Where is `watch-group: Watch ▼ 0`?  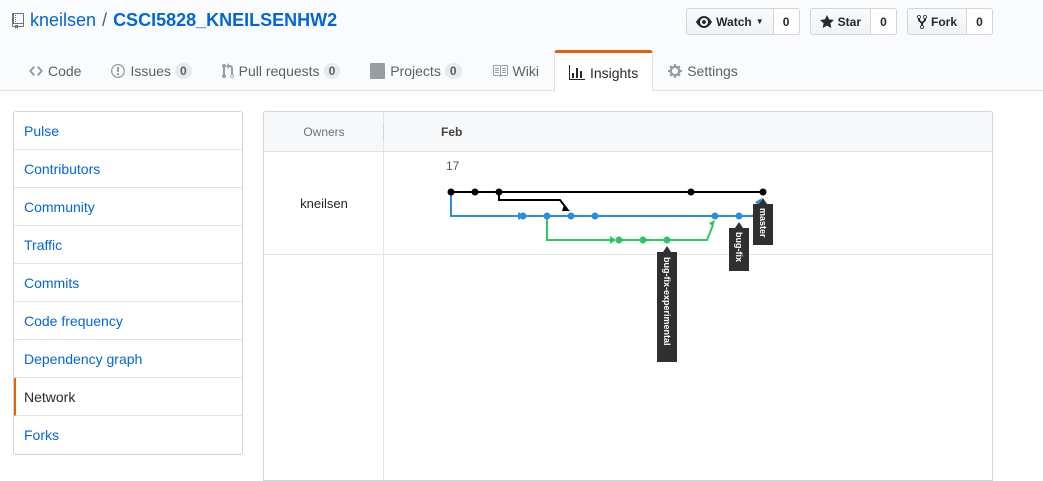
watch-group: Watch ▼ 0 is located at coordinates (743, 21).